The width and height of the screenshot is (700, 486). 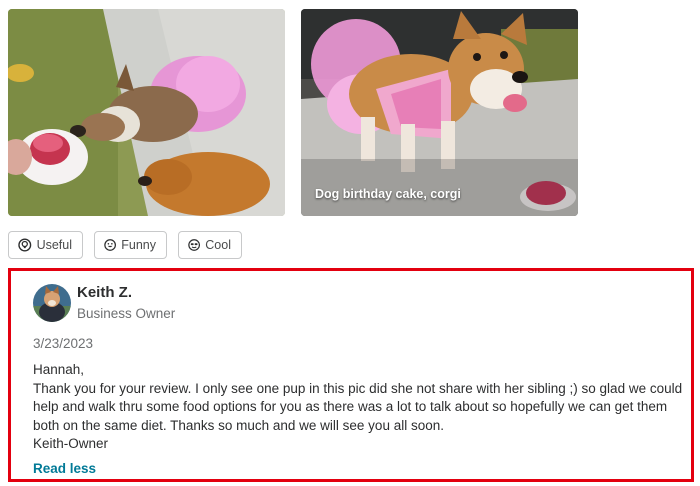 I want to click on funny-button: Funny, so click(x=130, y=245).